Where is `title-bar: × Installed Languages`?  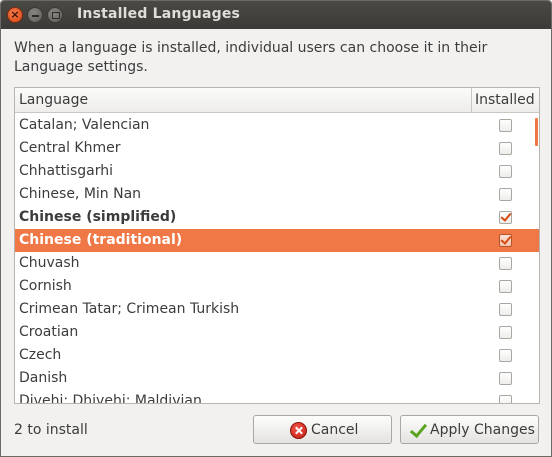 title-bar: × Installed Languages is located at coordinates (276, 15).